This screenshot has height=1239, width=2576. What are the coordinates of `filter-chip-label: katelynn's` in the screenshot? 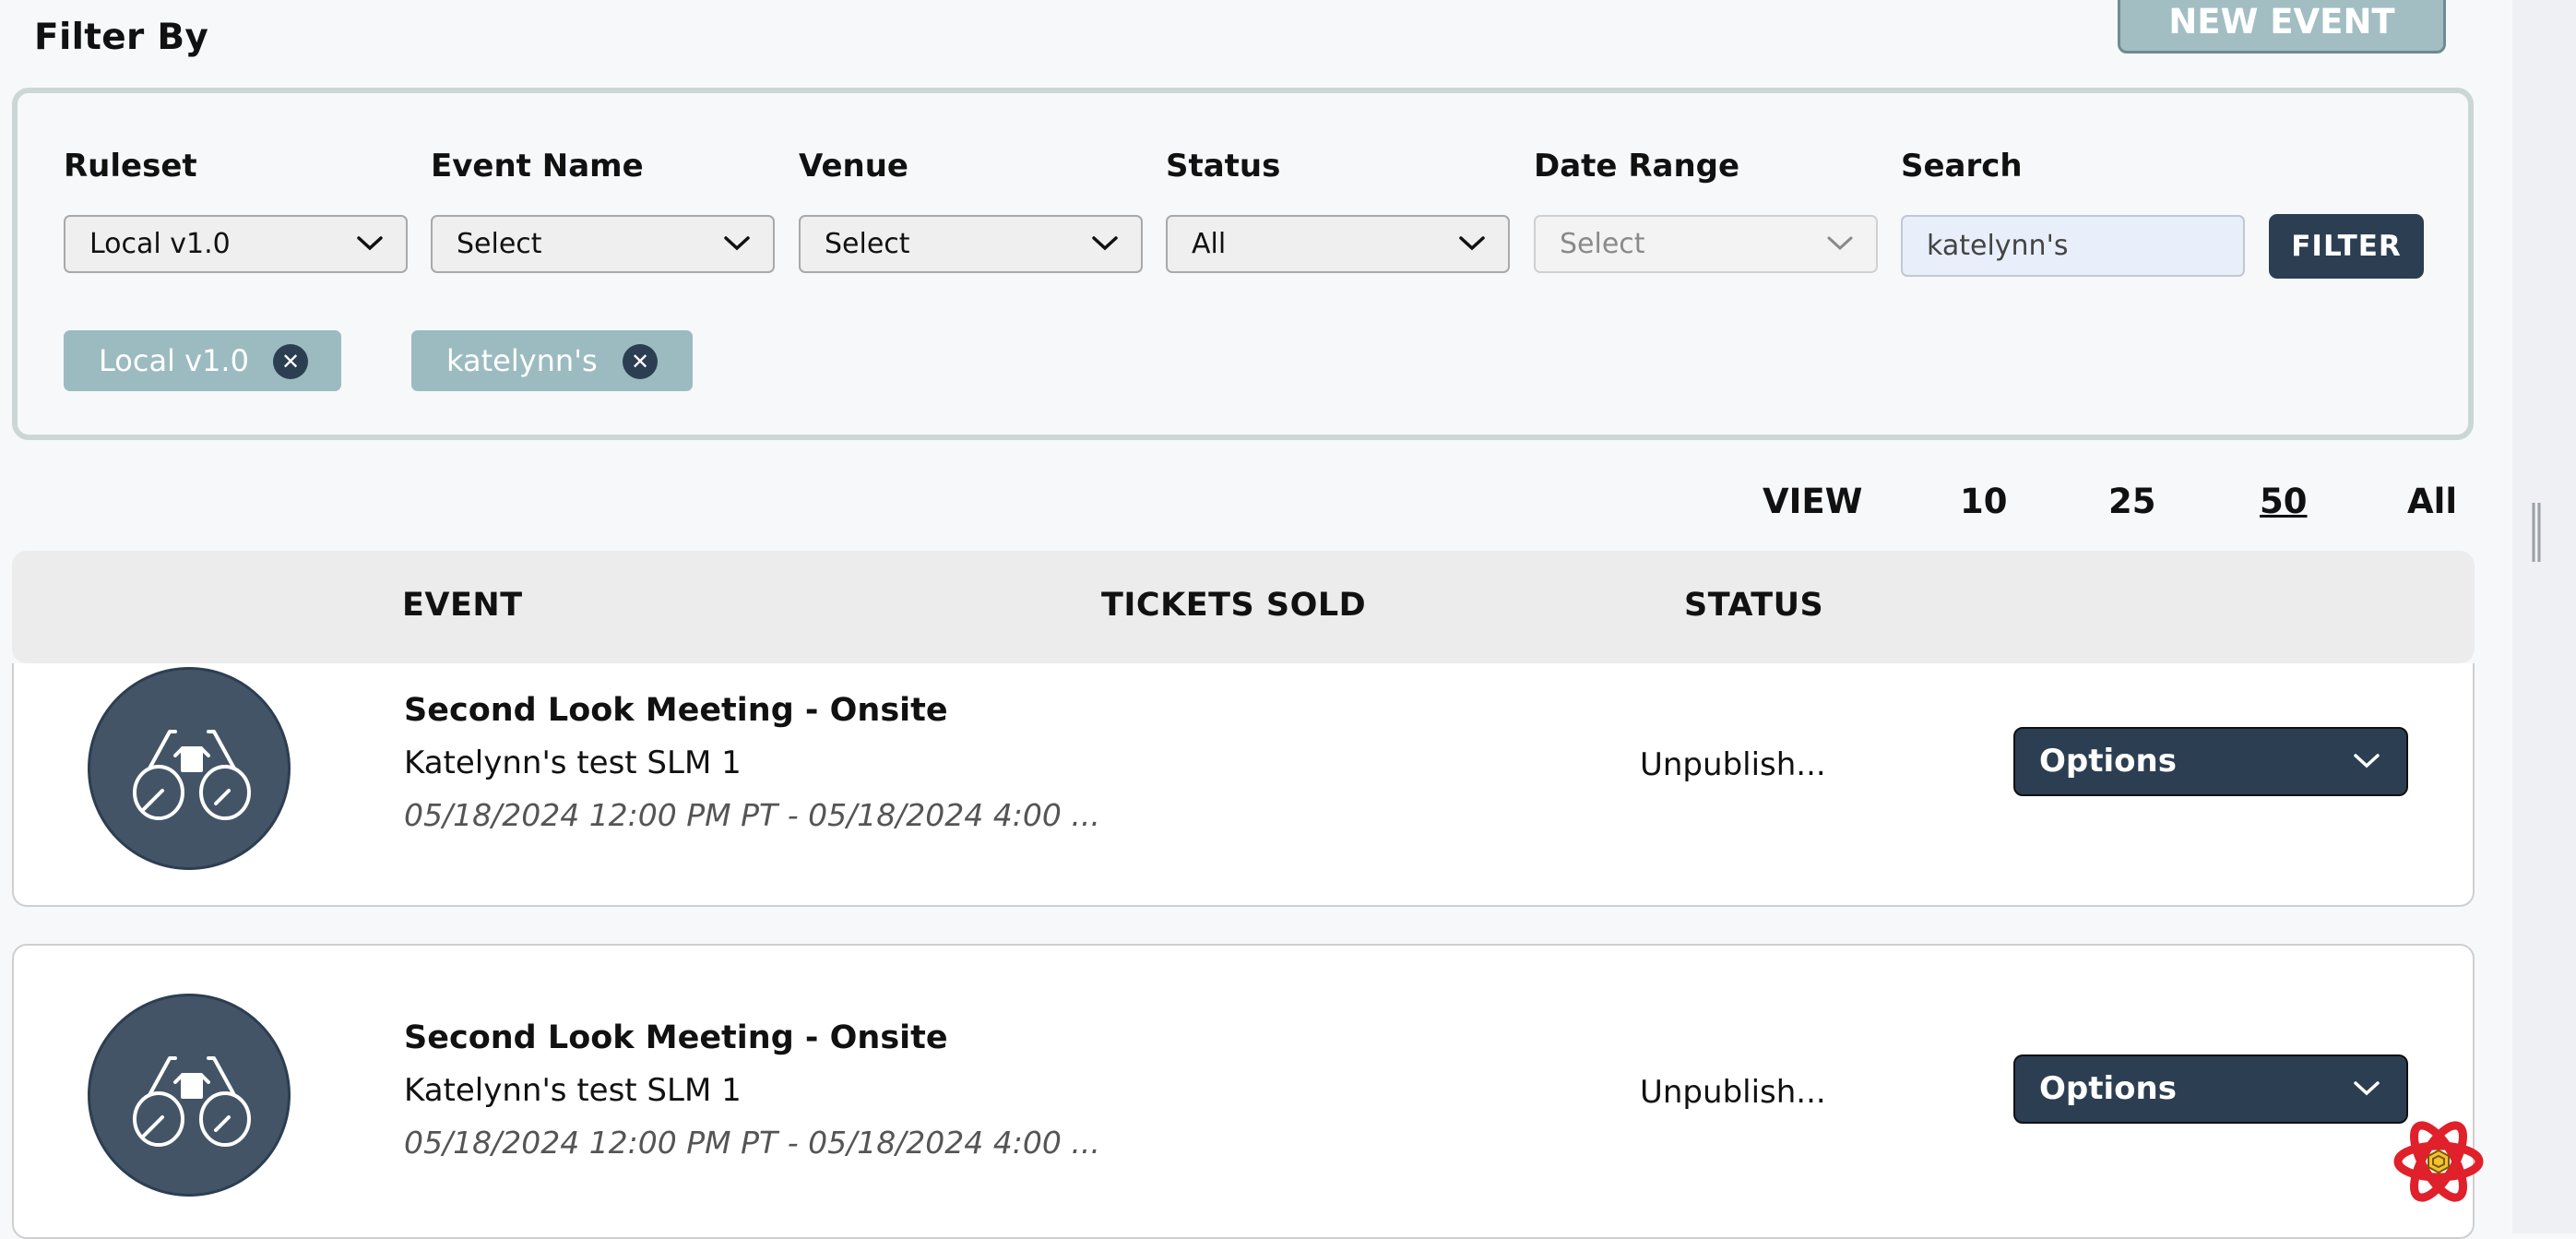 It's located at (522, 360).